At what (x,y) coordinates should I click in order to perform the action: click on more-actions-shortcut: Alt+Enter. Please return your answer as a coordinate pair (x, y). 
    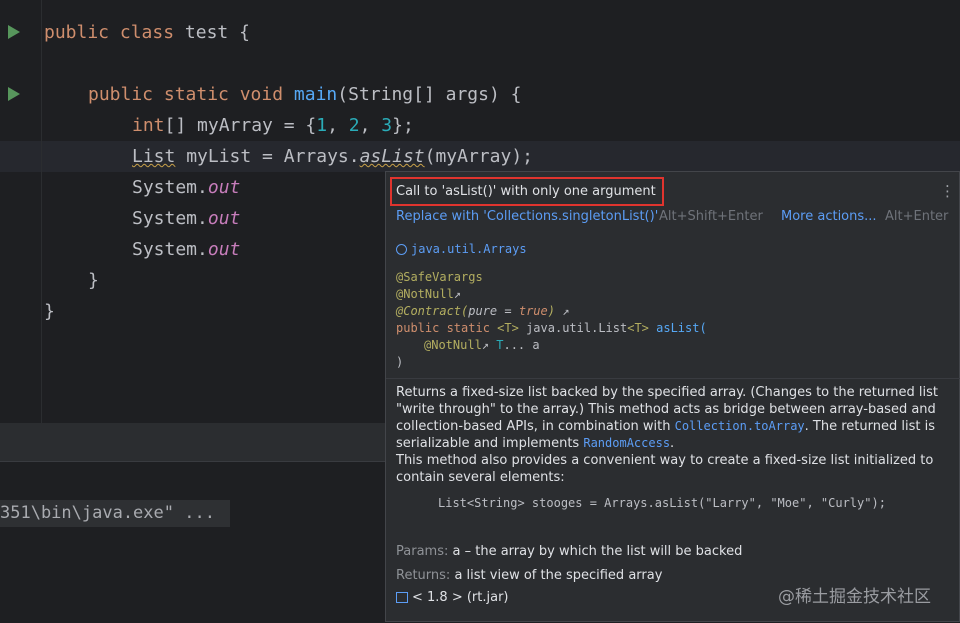
    Looking at the image, I should click on (917, 216).